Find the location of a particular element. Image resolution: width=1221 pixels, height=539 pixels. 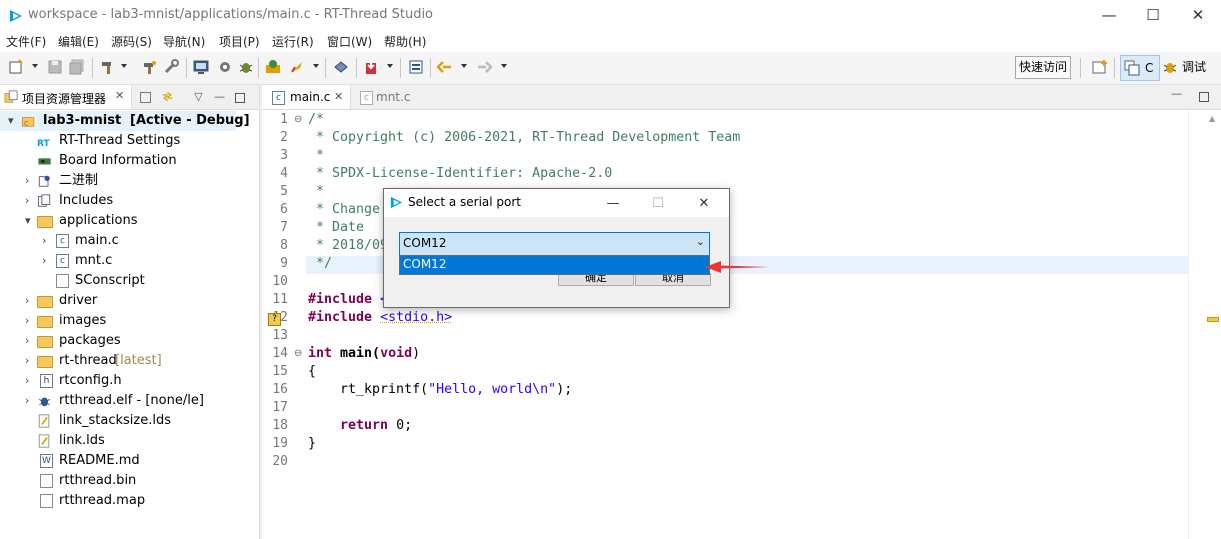

menu-file: 文件(F) is located at coordinates (26, 41).